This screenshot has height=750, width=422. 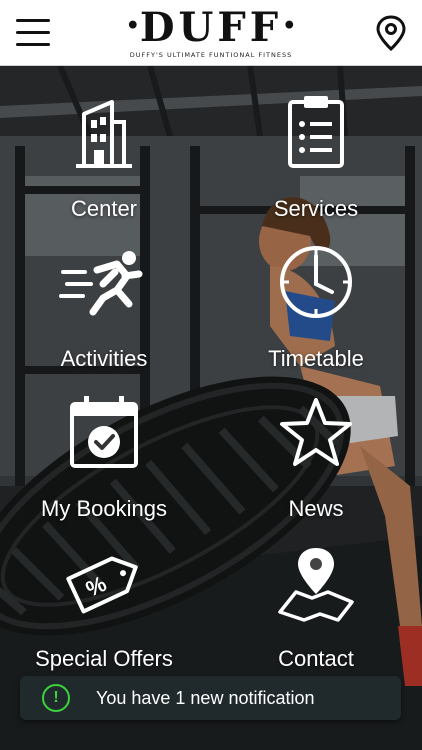 What do you see at coordinates (316, 584) in the screenshot?
I see `map-location-icon` at bounding box center [316, 584].